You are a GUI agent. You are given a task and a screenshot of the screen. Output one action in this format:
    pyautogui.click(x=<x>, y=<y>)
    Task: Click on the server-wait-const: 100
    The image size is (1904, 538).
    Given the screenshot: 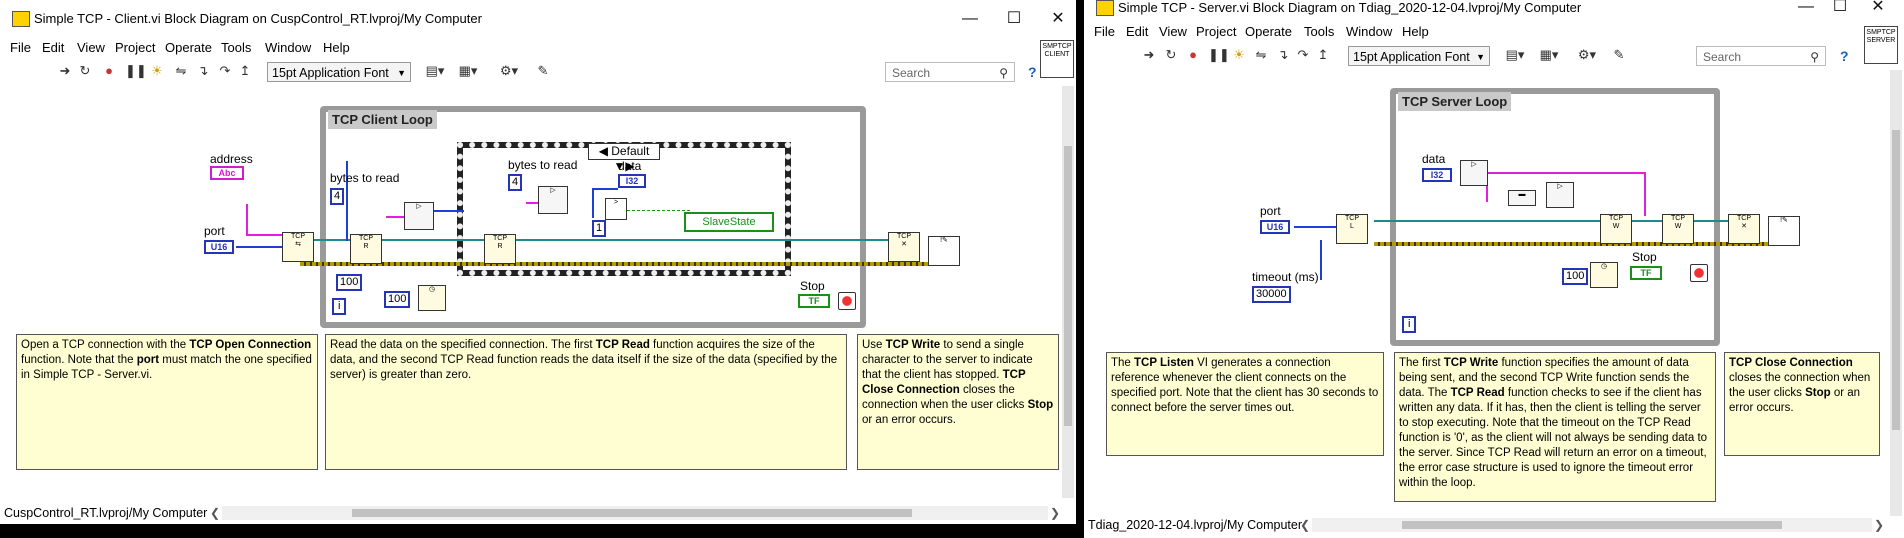 What is the action you would take?
    pyautogui.click(x=1575, y=276)
    